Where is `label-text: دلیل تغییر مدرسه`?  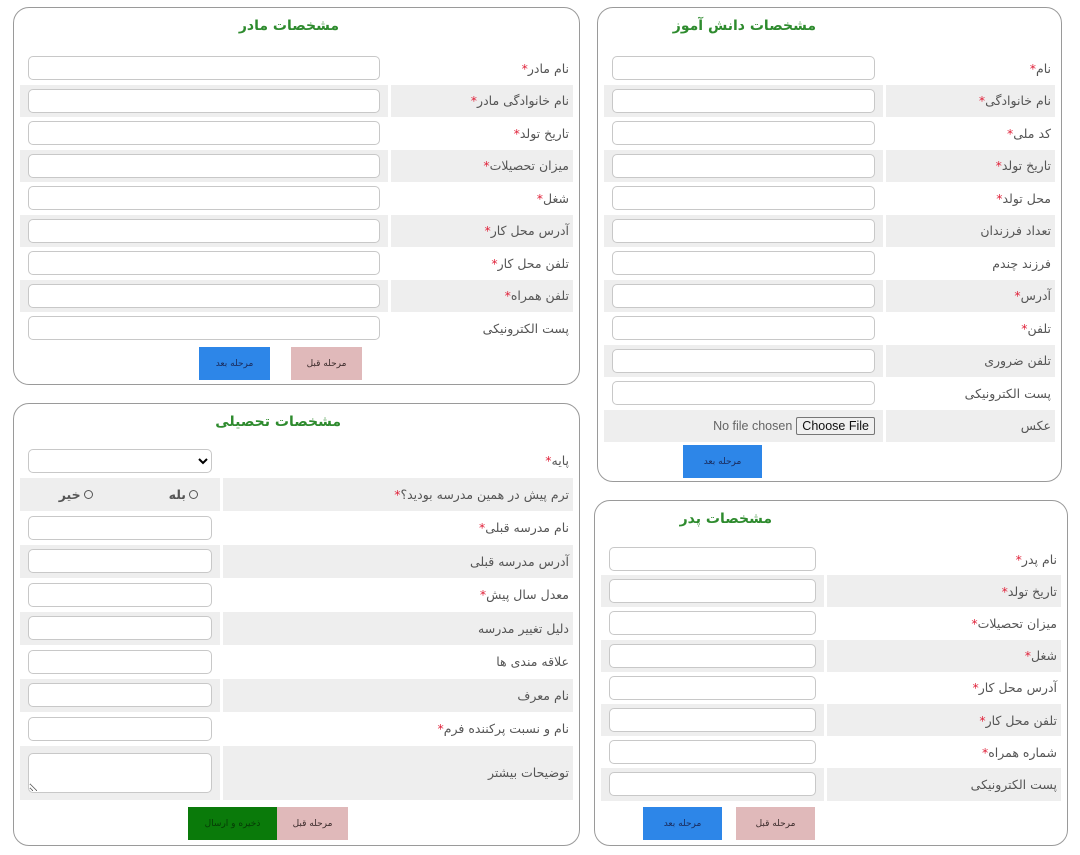
label-text: دلیل تغییر مدرسه is located at coordinates (523, 628).